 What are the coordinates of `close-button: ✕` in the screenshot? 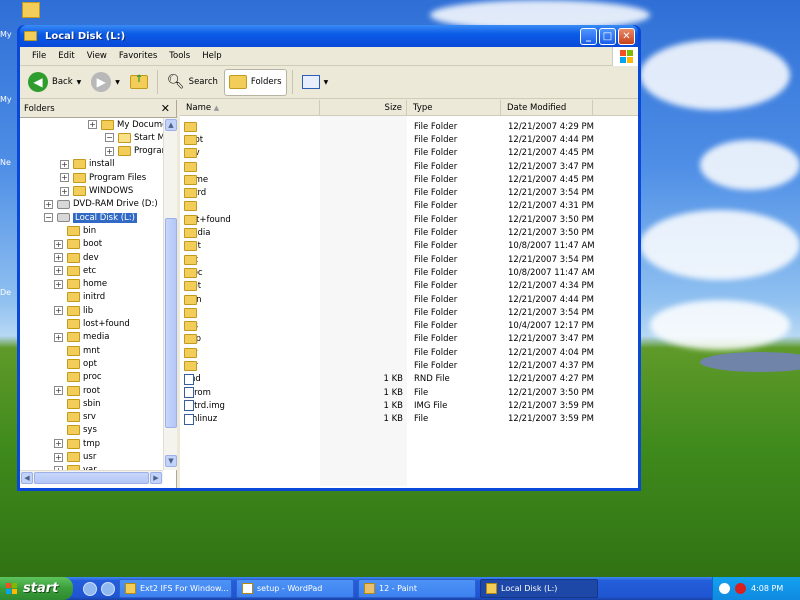 It's located at (626, 36).